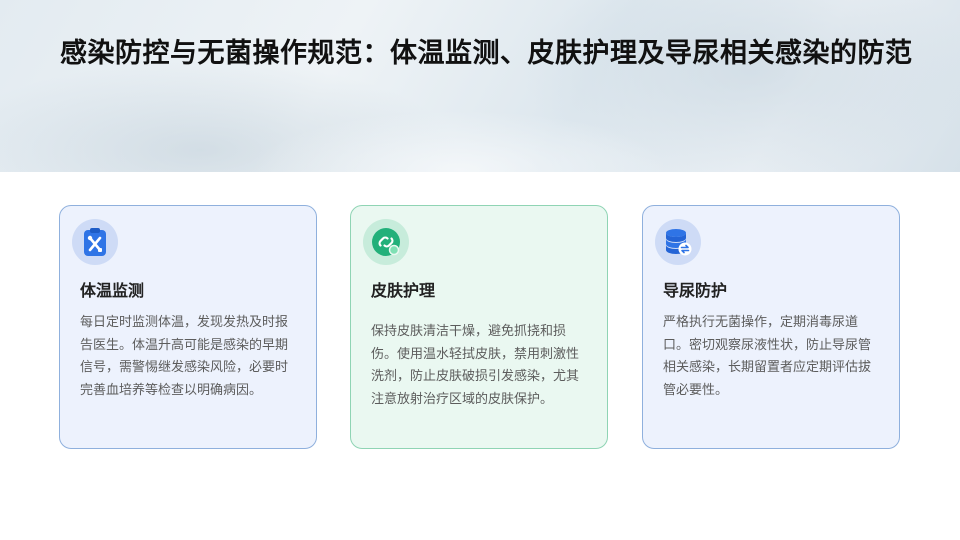  I want to click on card-title: 体温监测, so click(112, 290).